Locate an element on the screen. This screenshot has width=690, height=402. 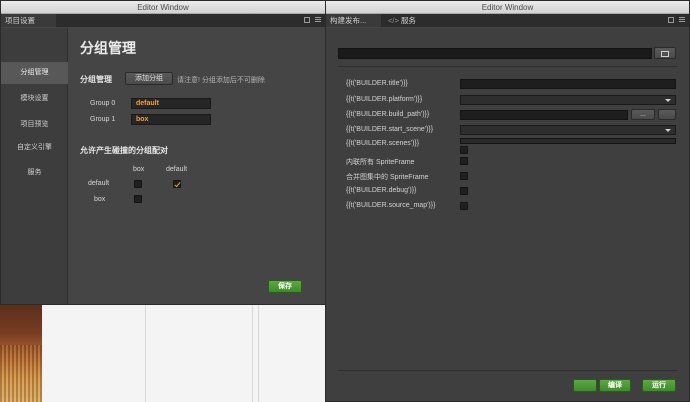
matrix-row-header: box is located at coordinates (100, 199).